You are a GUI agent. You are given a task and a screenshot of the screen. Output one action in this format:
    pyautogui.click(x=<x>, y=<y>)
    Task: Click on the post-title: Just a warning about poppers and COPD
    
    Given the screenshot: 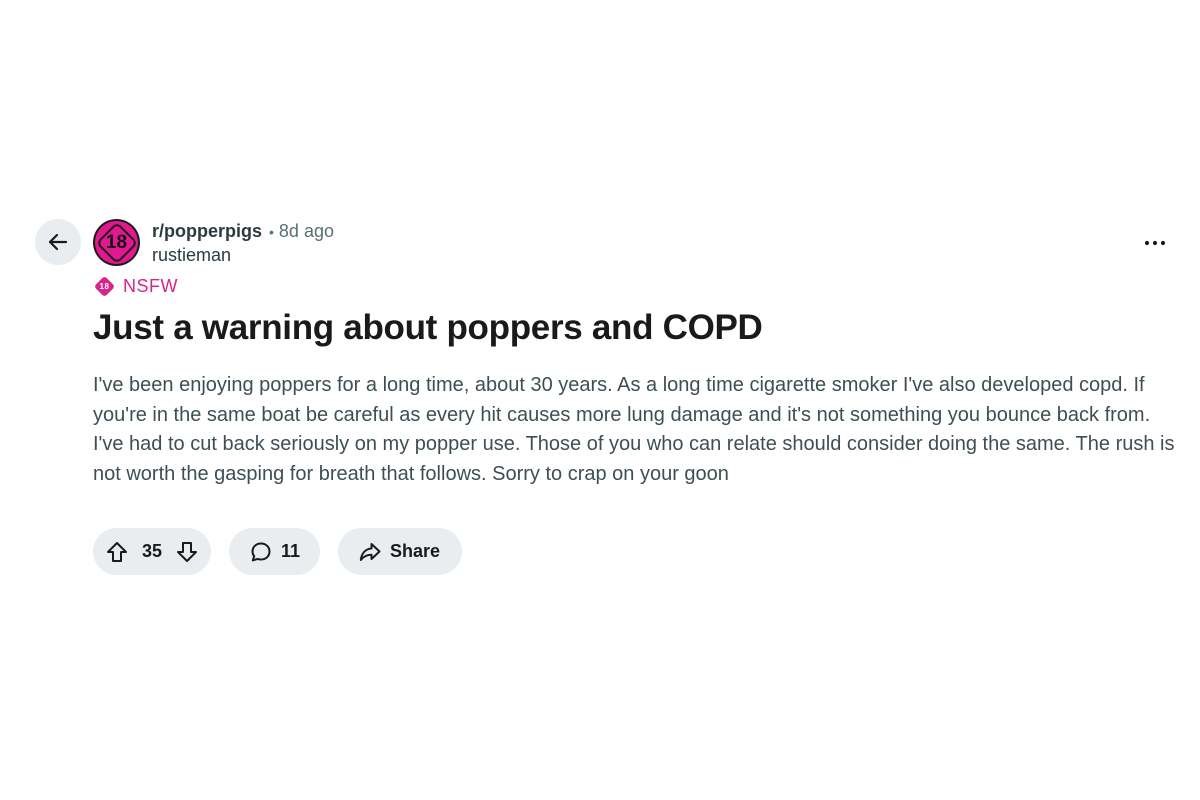 What is the action you would take?
    pyautogui.click(x=428, y=327)
    